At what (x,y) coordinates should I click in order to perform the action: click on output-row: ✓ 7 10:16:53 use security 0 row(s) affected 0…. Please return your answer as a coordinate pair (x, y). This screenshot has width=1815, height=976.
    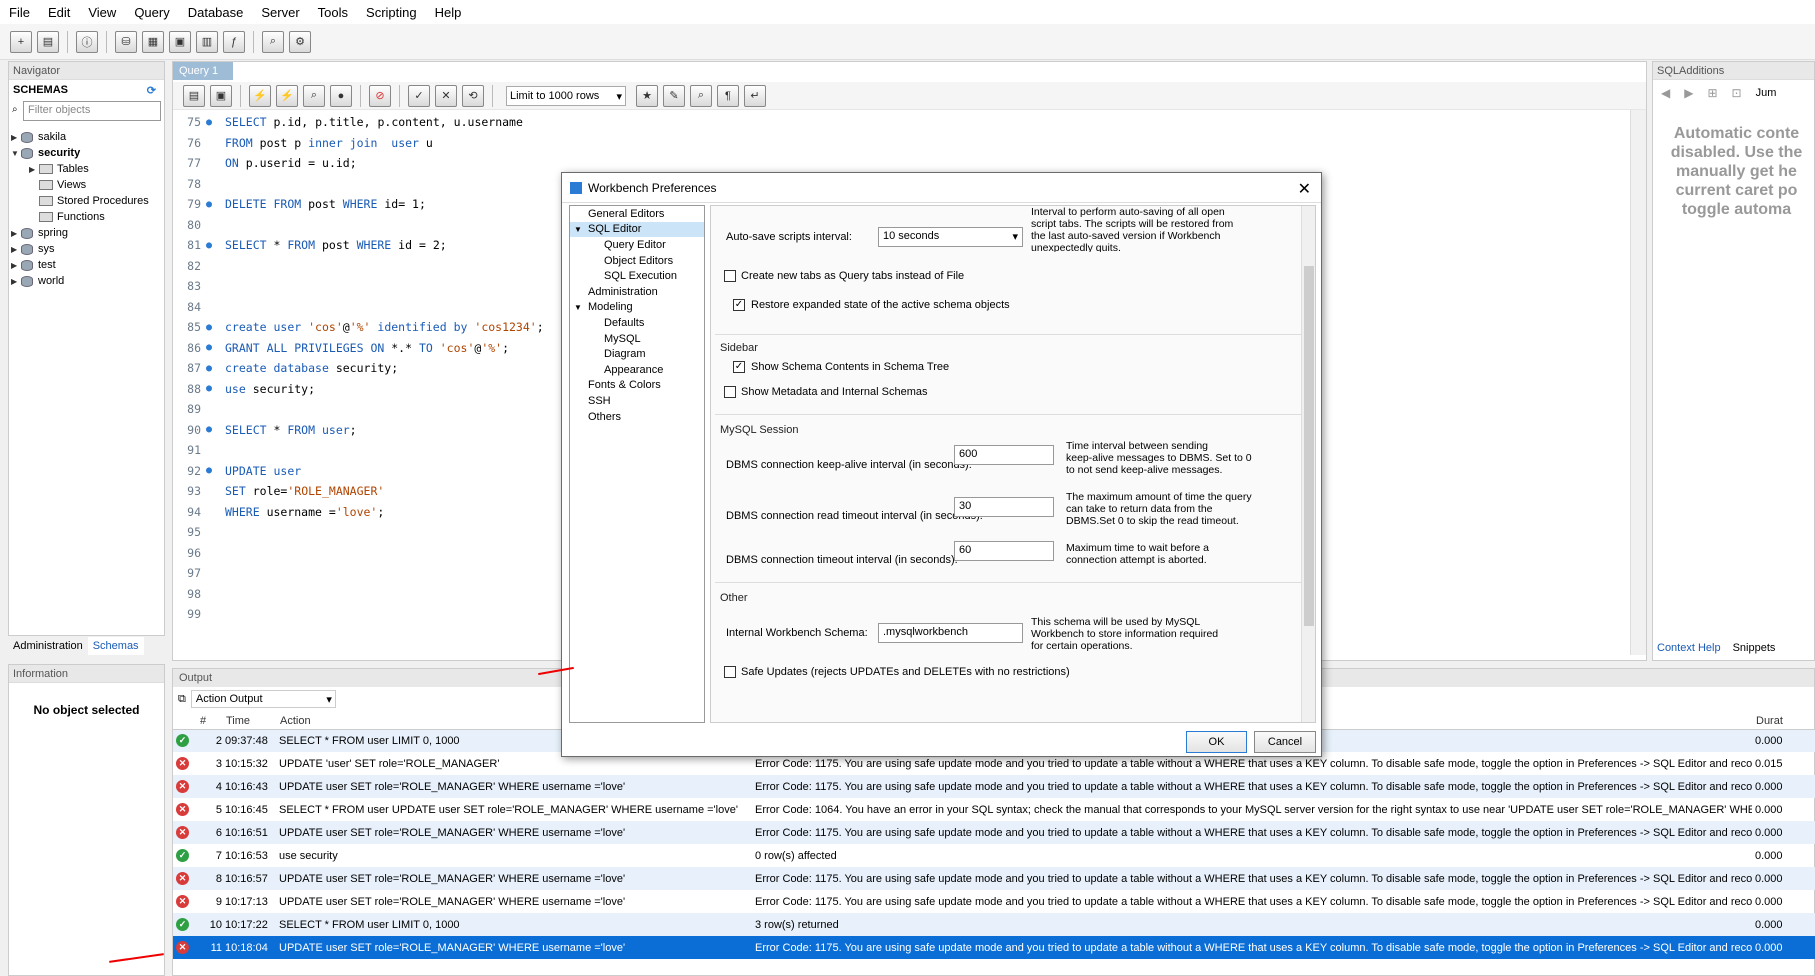
    Looking at the image, I should click on (994, 855).